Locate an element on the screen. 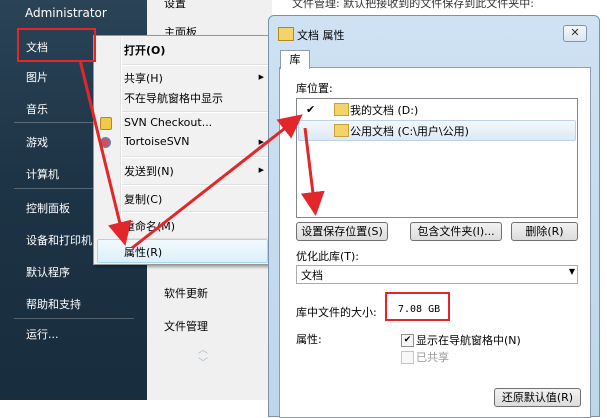 This screenshot has width=607, height=418. menu-item-copy: 复制(C) is located at coordinates (143, 199).